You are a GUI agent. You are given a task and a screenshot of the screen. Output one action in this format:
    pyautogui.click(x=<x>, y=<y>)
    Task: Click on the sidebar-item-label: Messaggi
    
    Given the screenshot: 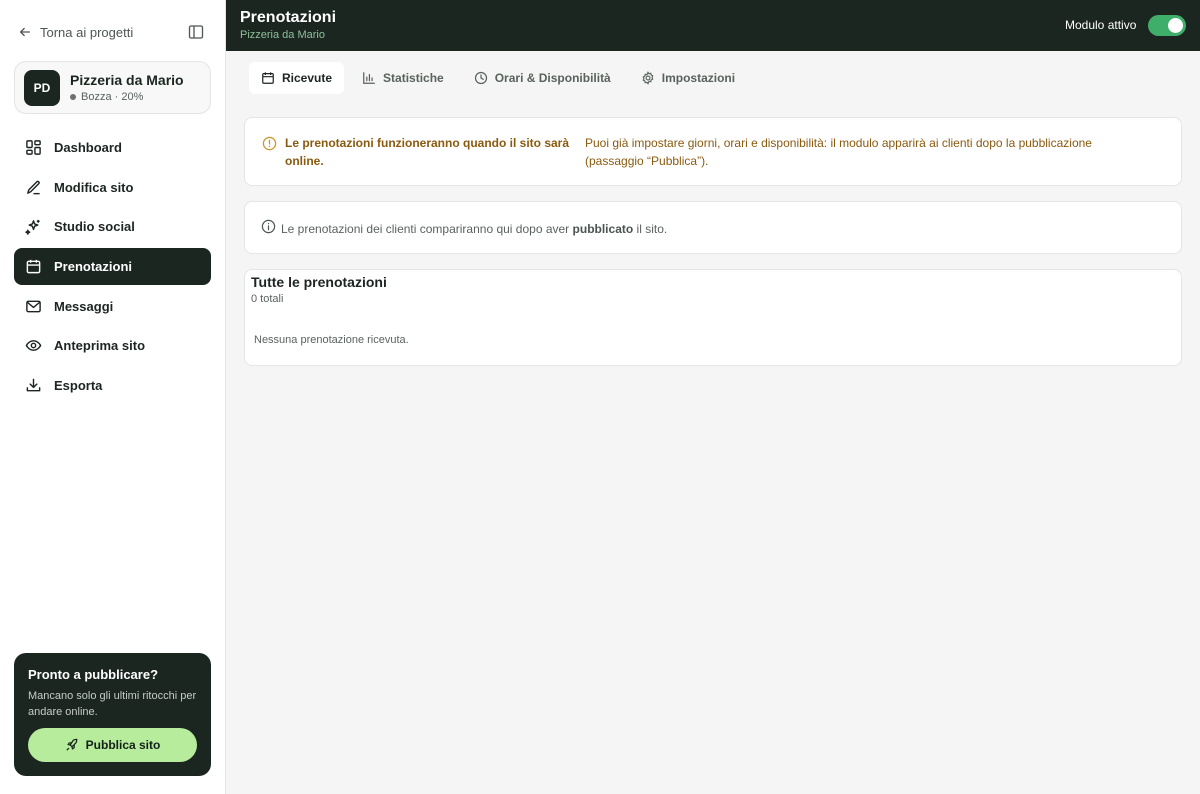 What is the action you would take?
    pyautogui.click(x=84, y=306)
    